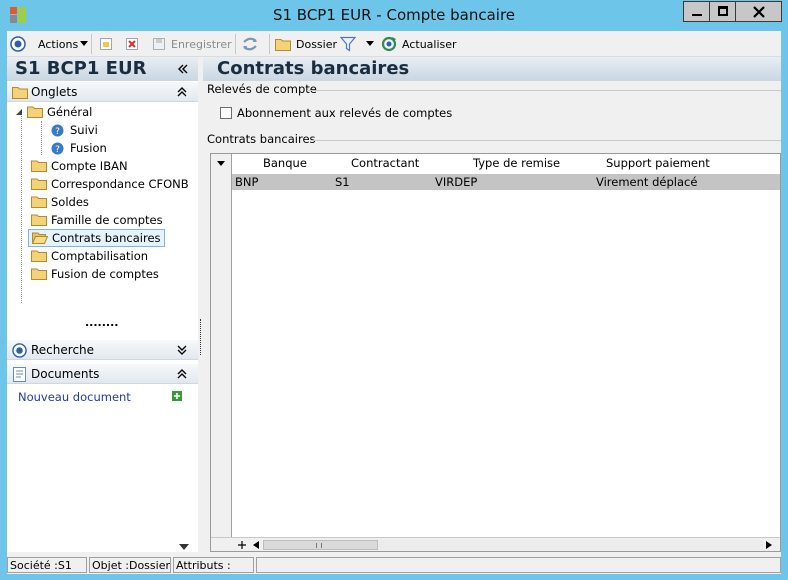  What do you see at coordinates (226, 113) in the screenshot?
I see `abonnement-checkbox` at bounding box center [226, 113].